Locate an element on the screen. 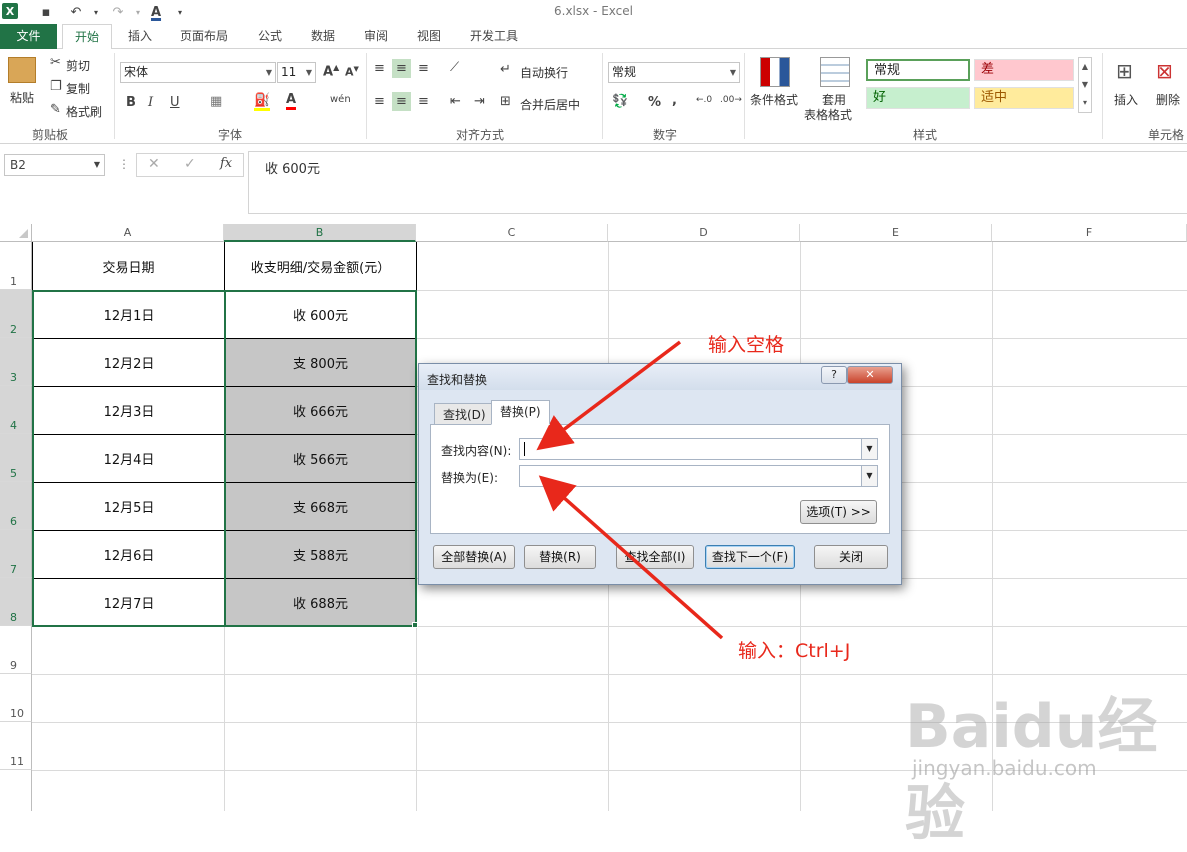  annotation-top: 输入空格 is located at coordinates (746, 345).